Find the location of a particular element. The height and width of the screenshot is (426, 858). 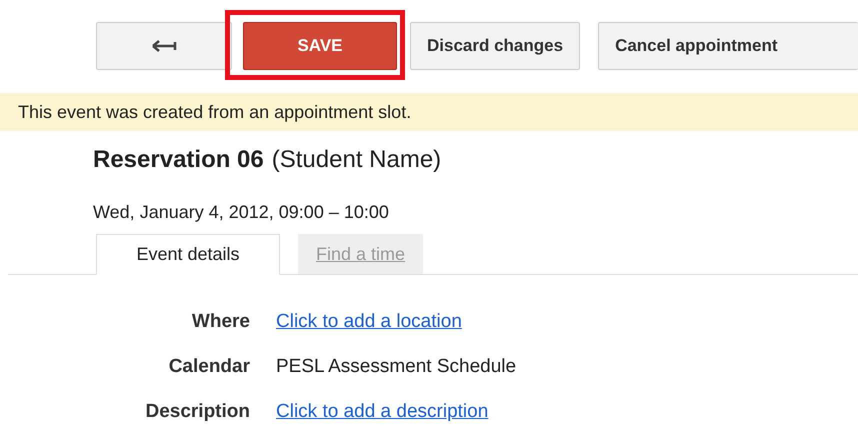

back-arrow-icon is located at coordinates (164, 46).